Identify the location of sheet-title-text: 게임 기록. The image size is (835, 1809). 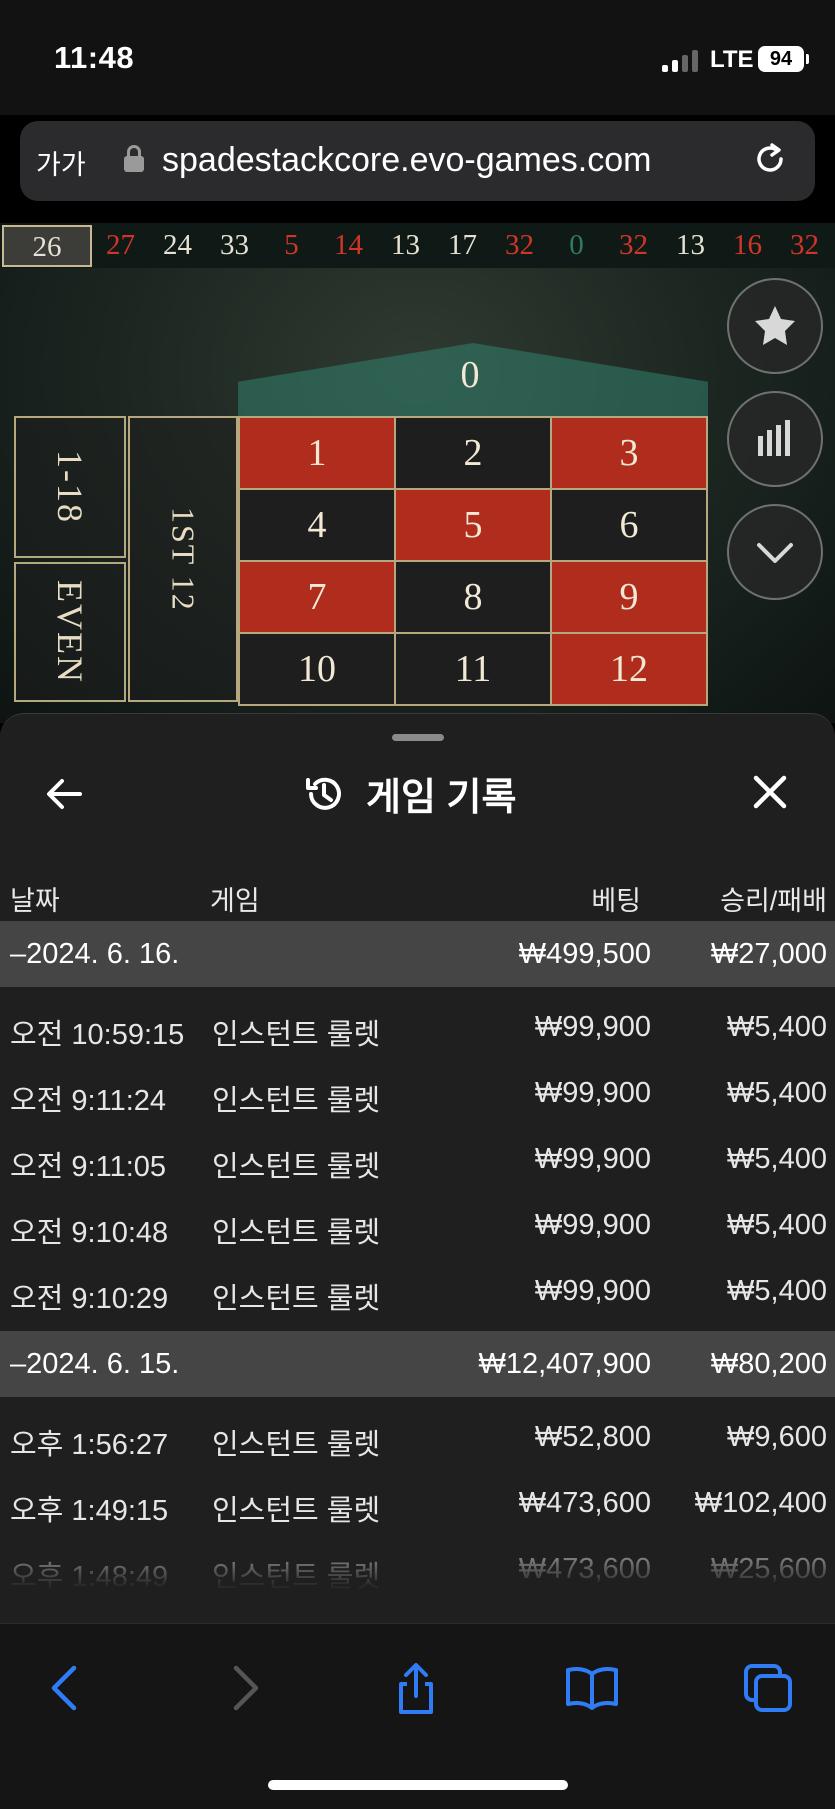
(441, 798).